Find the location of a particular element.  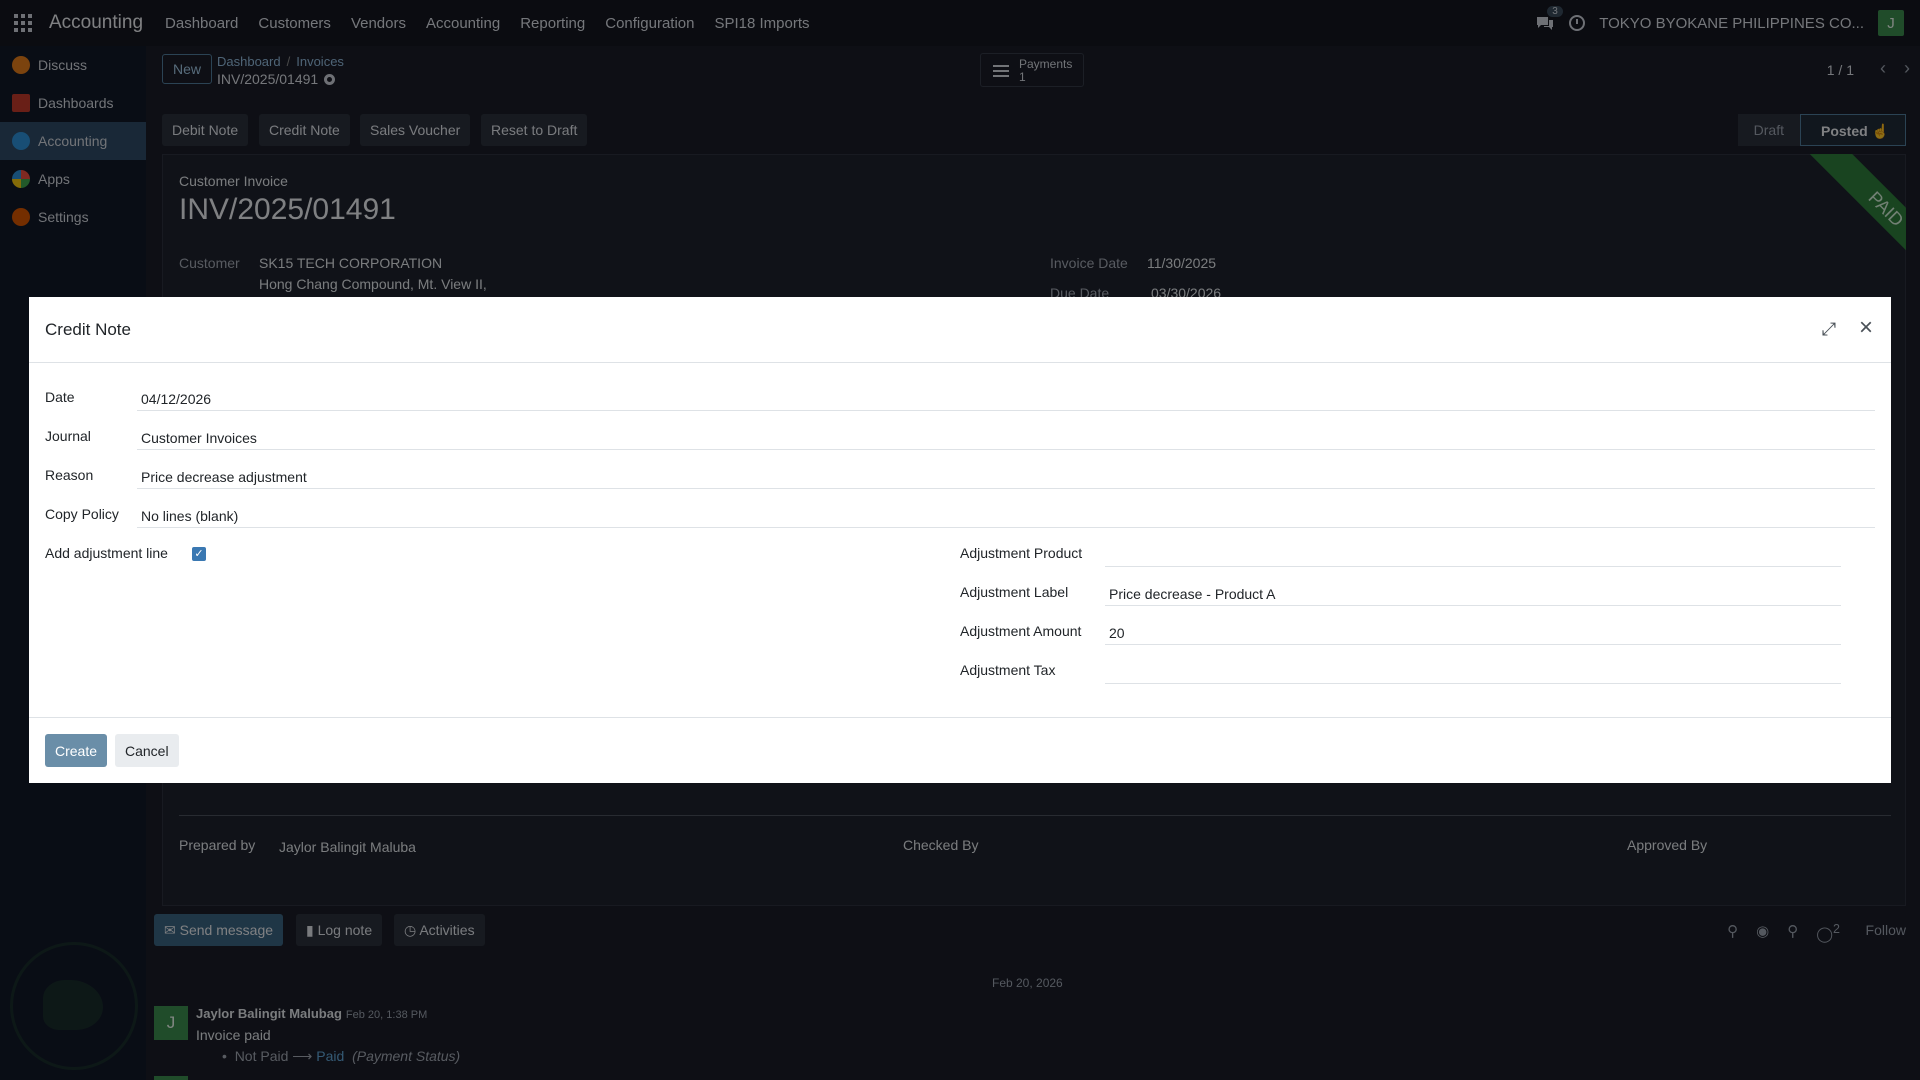

journal-field: Customer Invoices is located at coordinates (1006, 438).